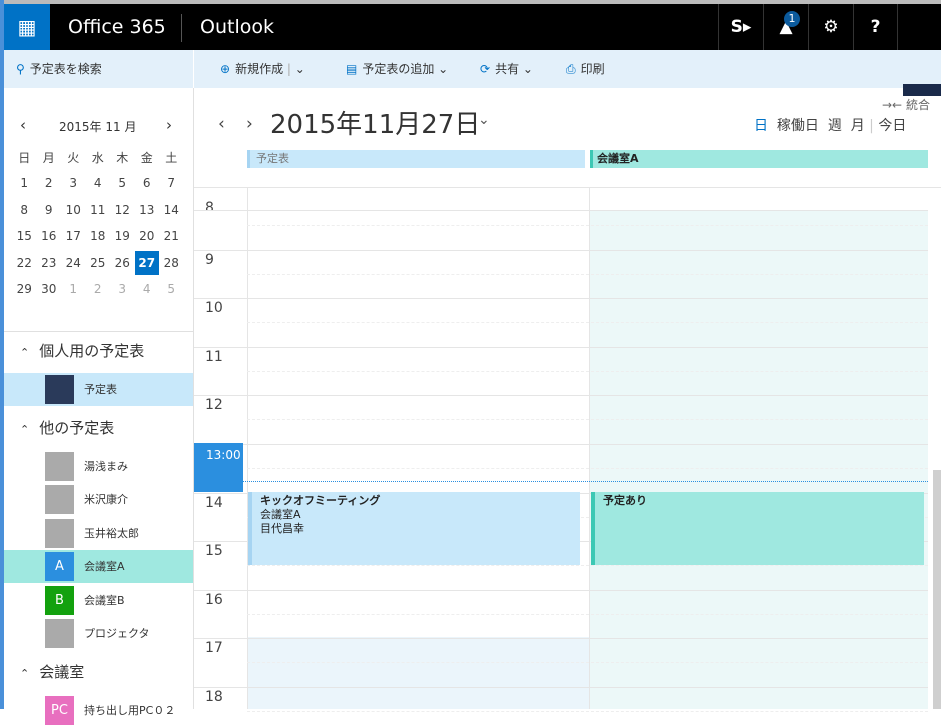 The width and height of the screenshot is (941, 727). Describe the element at coordinates (249, 124) in the screenshot. I see `next-day-button: ›` at that location.